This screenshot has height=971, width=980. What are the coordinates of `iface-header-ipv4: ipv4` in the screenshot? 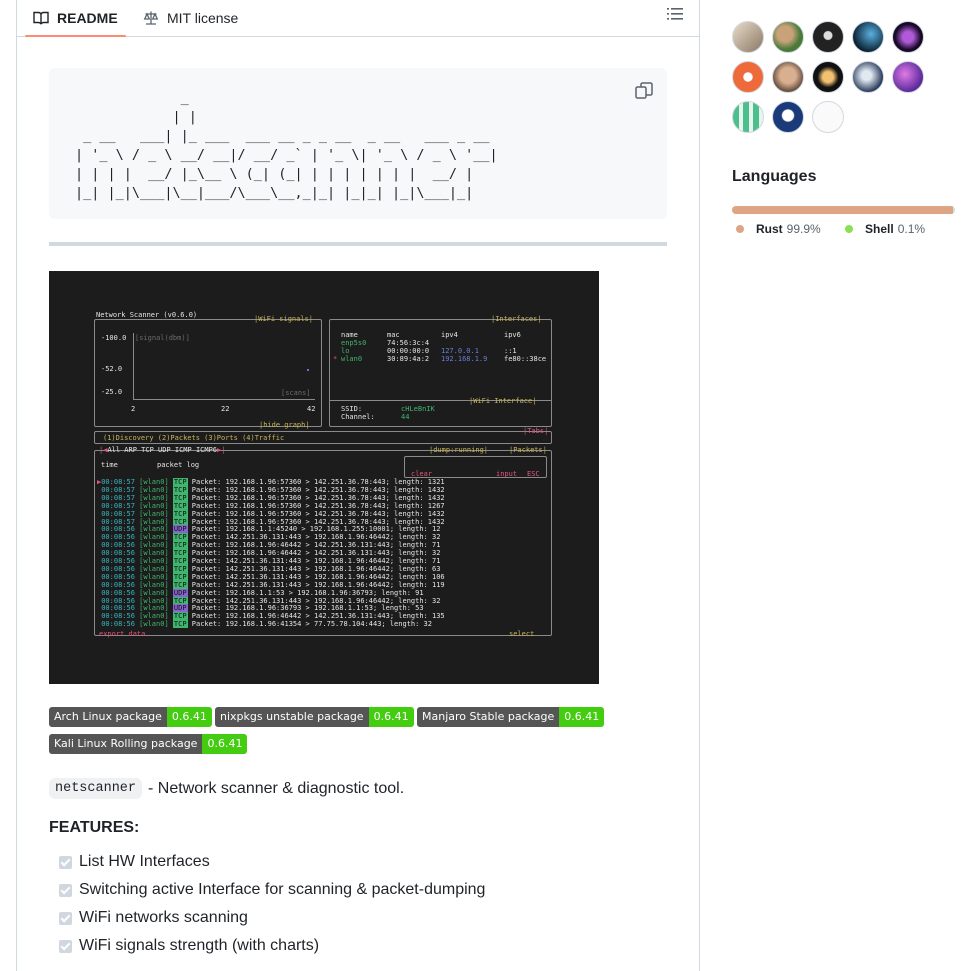 It's located at (449, 335).